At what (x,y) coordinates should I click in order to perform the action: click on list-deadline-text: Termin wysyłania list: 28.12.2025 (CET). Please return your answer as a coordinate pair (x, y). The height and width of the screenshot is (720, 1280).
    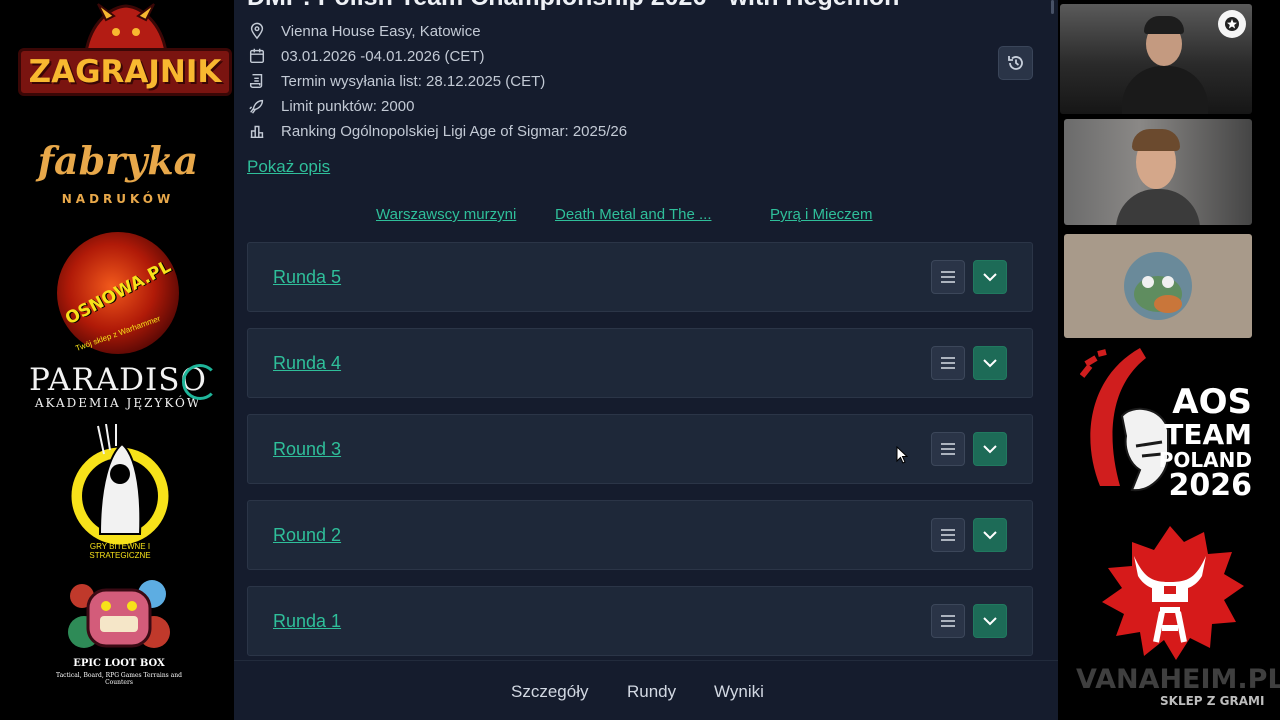
    Looking at the image, I should click on (413, 81).